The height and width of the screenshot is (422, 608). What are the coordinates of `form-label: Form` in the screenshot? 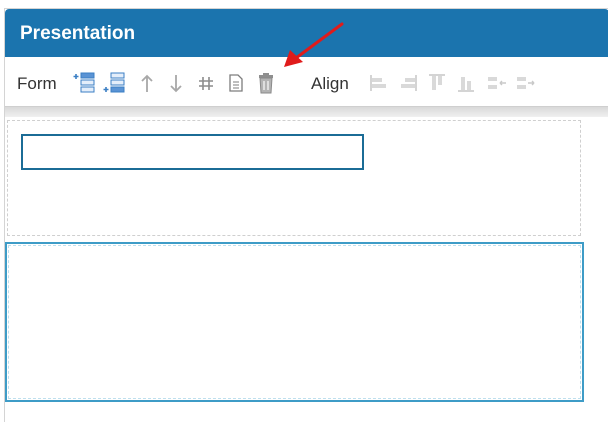 It's located at (37, 83).